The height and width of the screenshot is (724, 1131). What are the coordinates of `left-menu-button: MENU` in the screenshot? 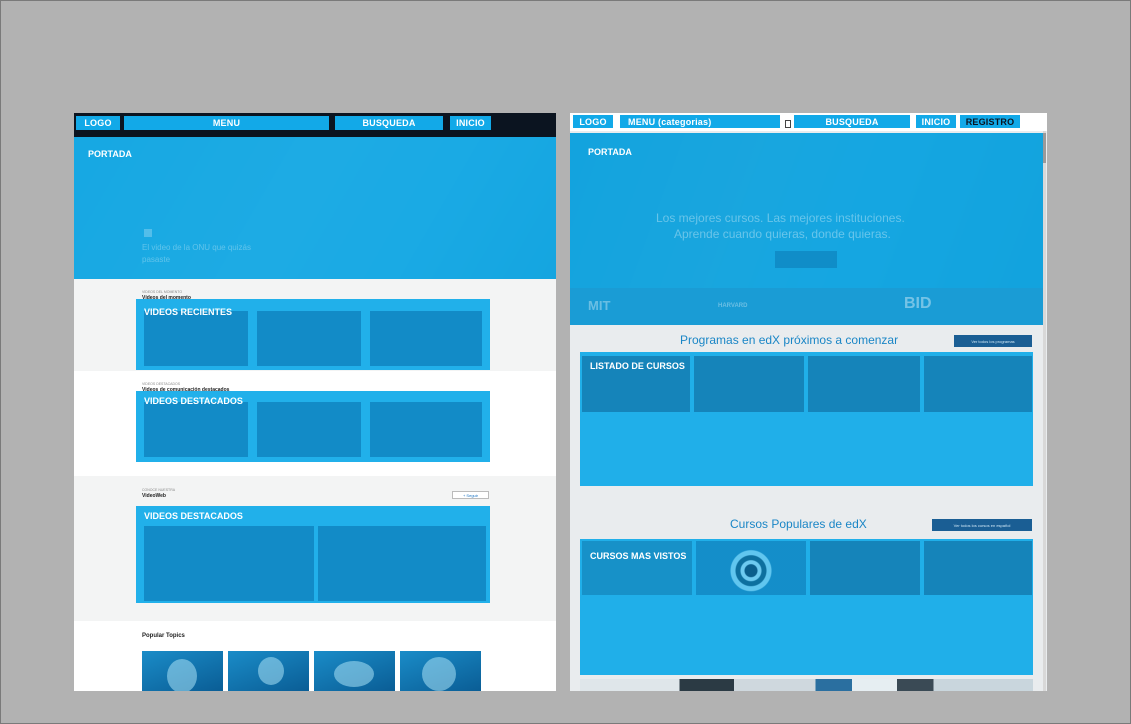 It's located at (226, 123).